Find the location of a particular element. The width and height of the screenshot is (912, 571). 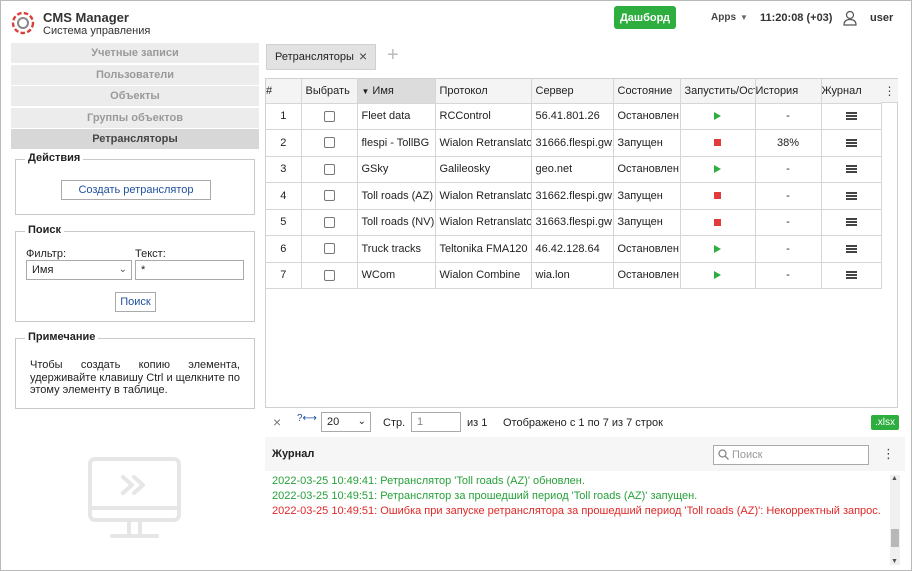

cell-name: Toll roads (AZ) is located at coordinates (396, 196).